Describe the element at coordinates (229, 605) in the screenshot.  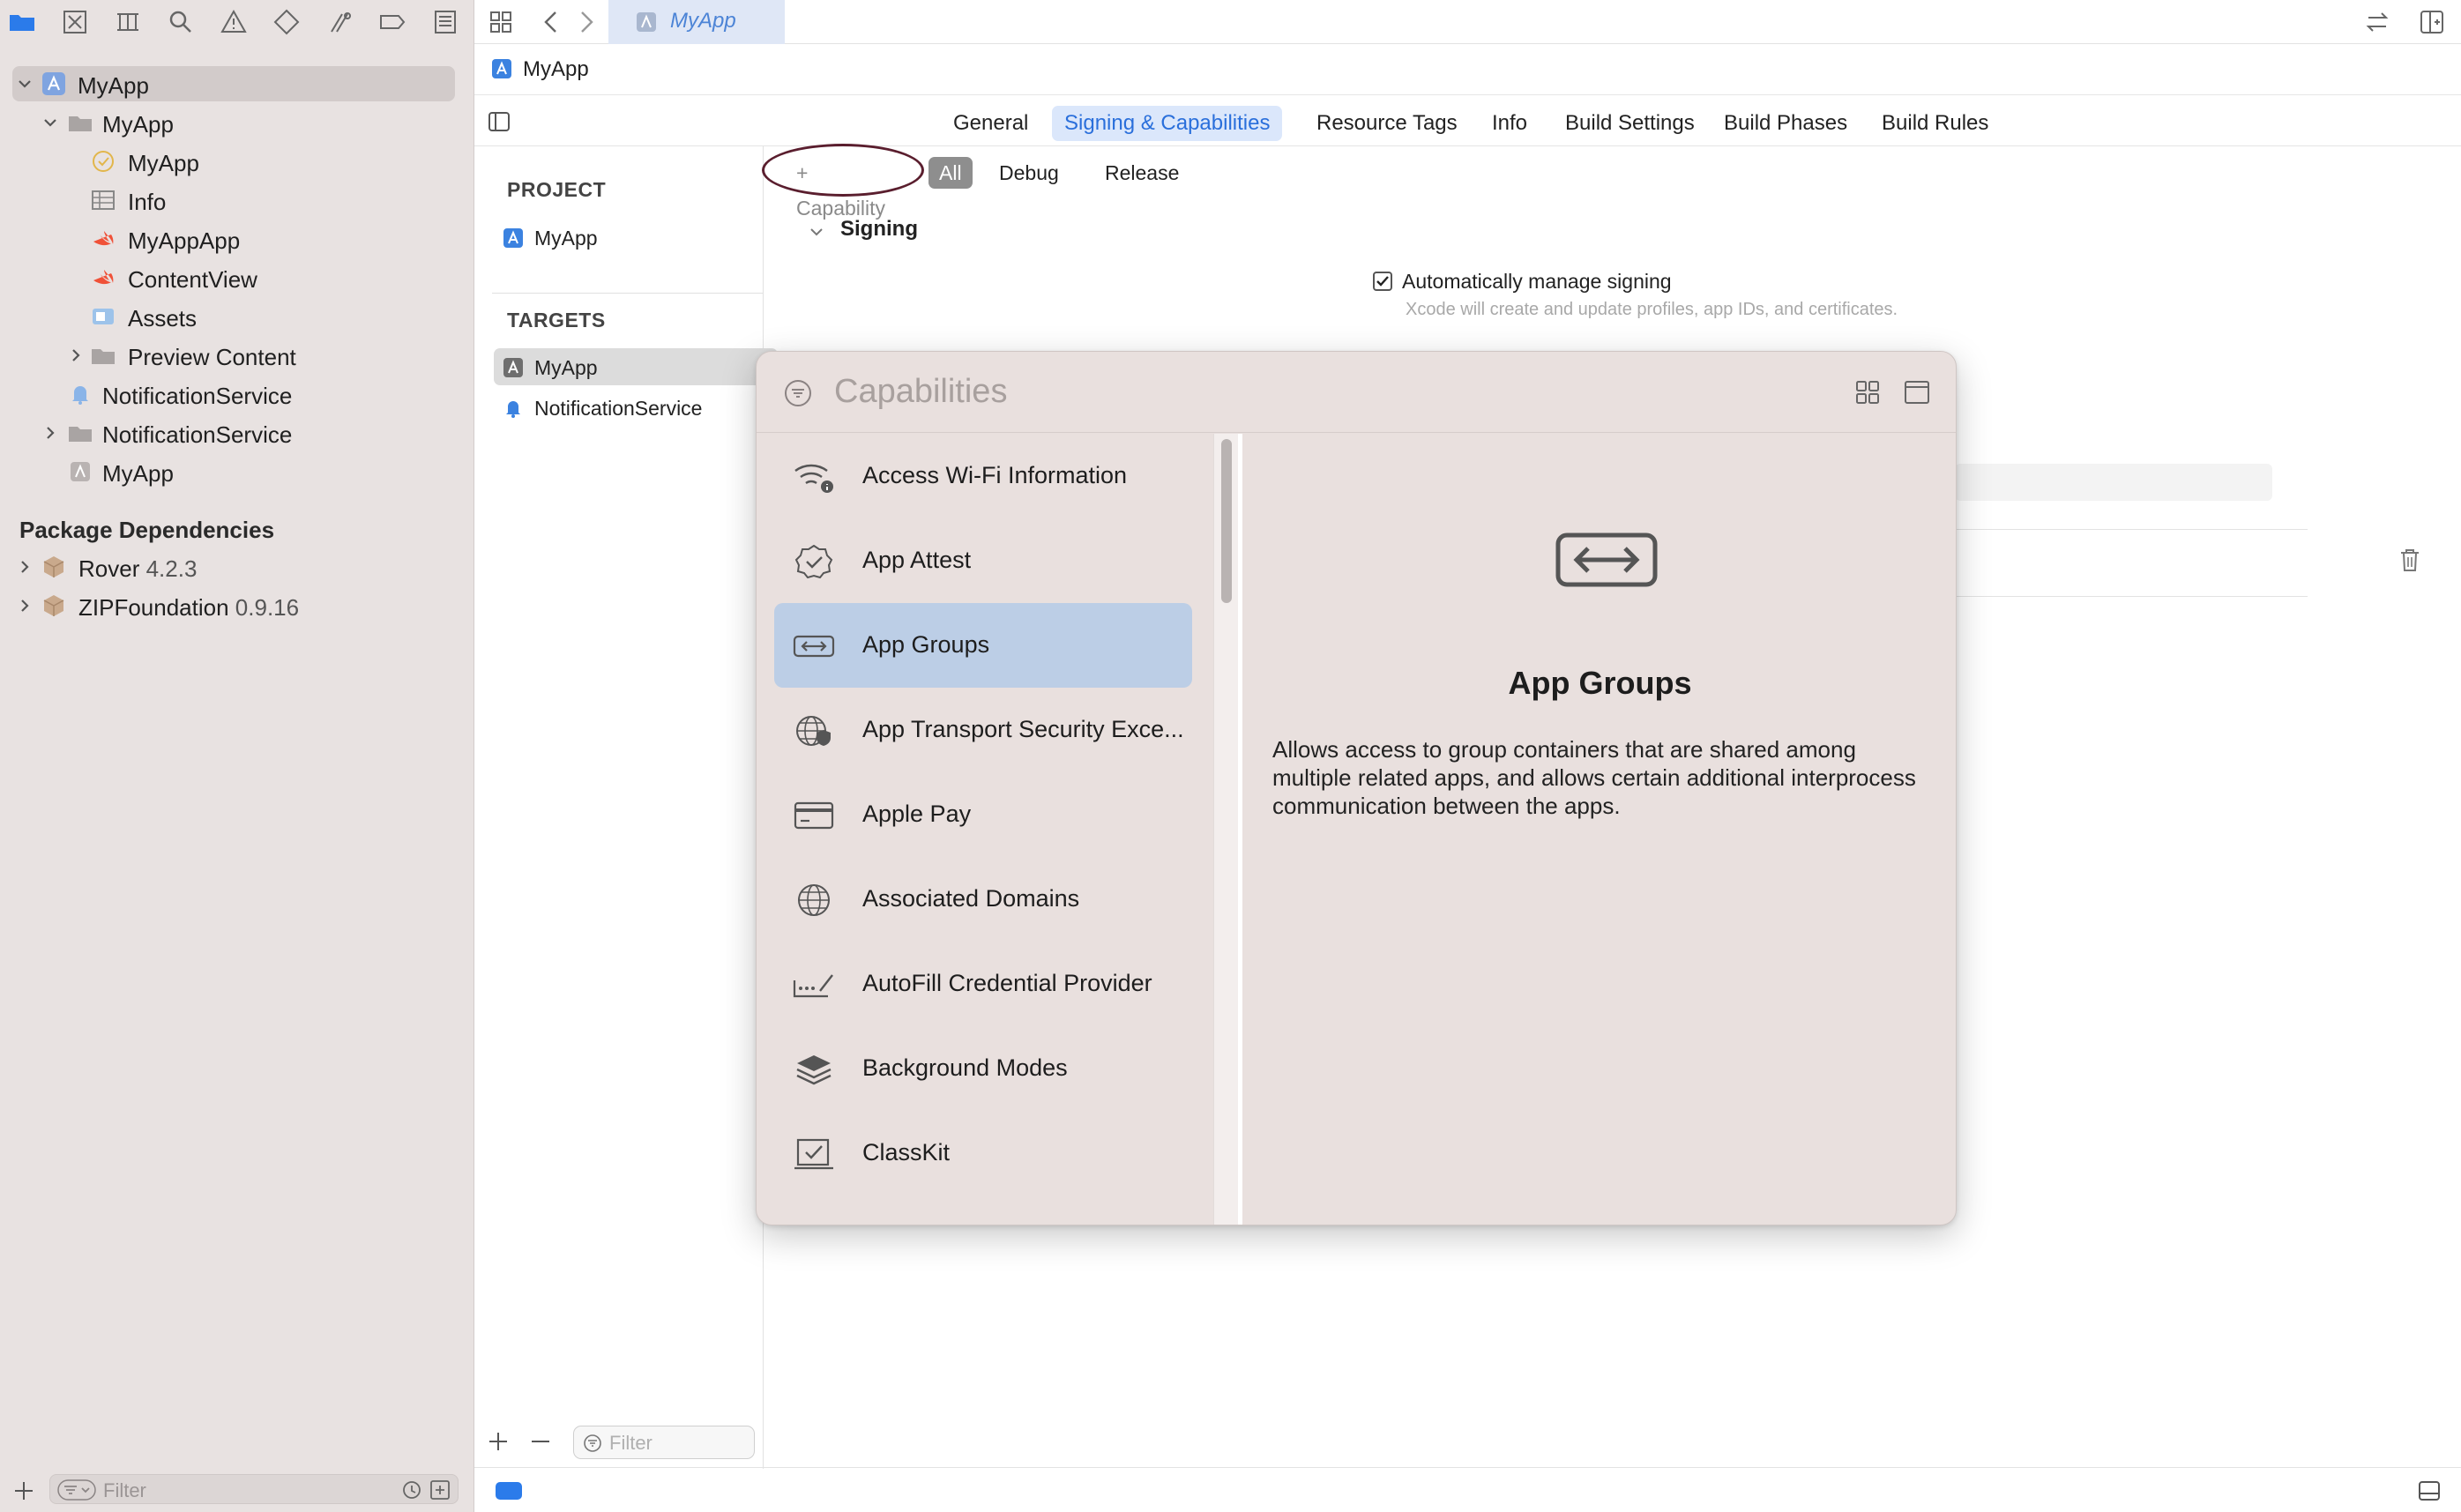
I see `package-row-zipfoundation: ZIPFoundation 0.9.16` at that location.